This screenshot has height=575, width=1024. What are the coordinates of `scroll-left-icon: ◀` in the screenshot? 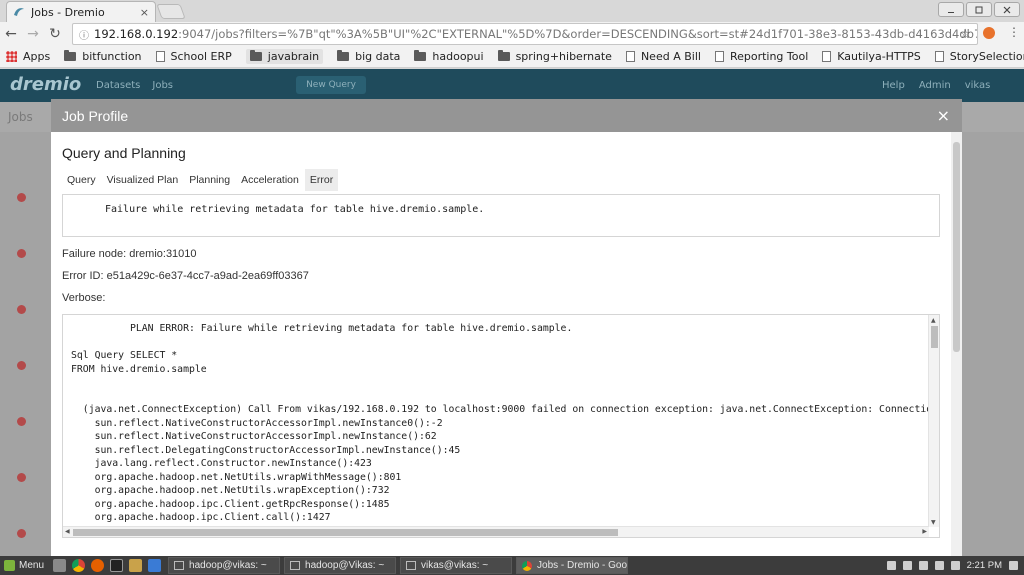 It's located at (67, 531).